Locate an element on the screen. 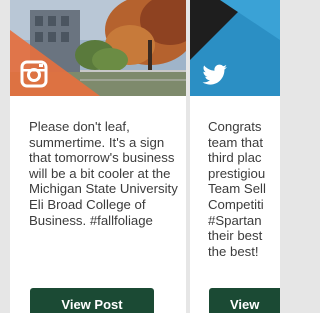  twitter-icon is located at coordinates (215, 74).